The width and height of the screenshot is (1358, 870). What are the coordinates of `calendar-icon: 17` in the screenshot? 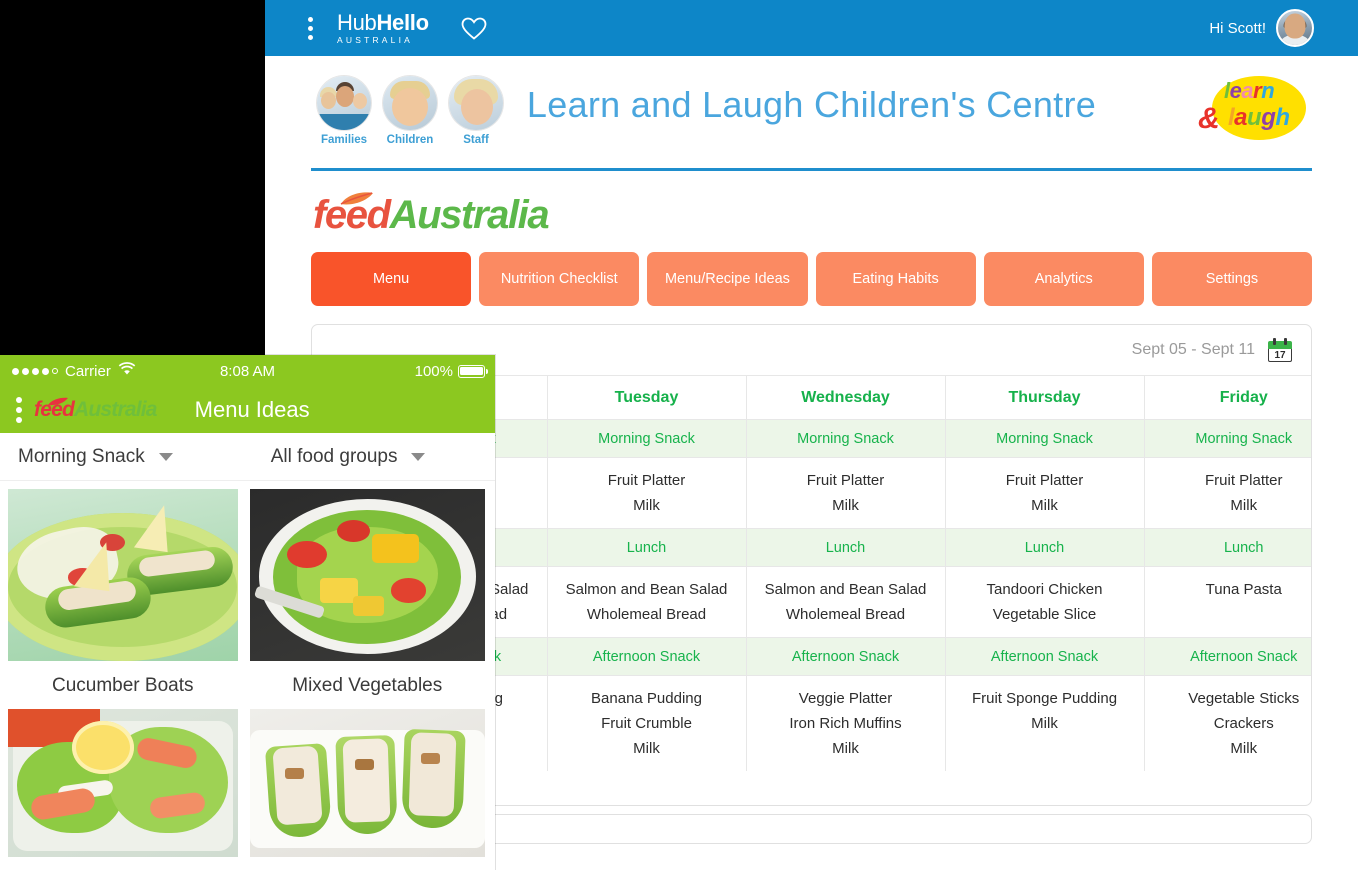 It's located at (1280, 350).